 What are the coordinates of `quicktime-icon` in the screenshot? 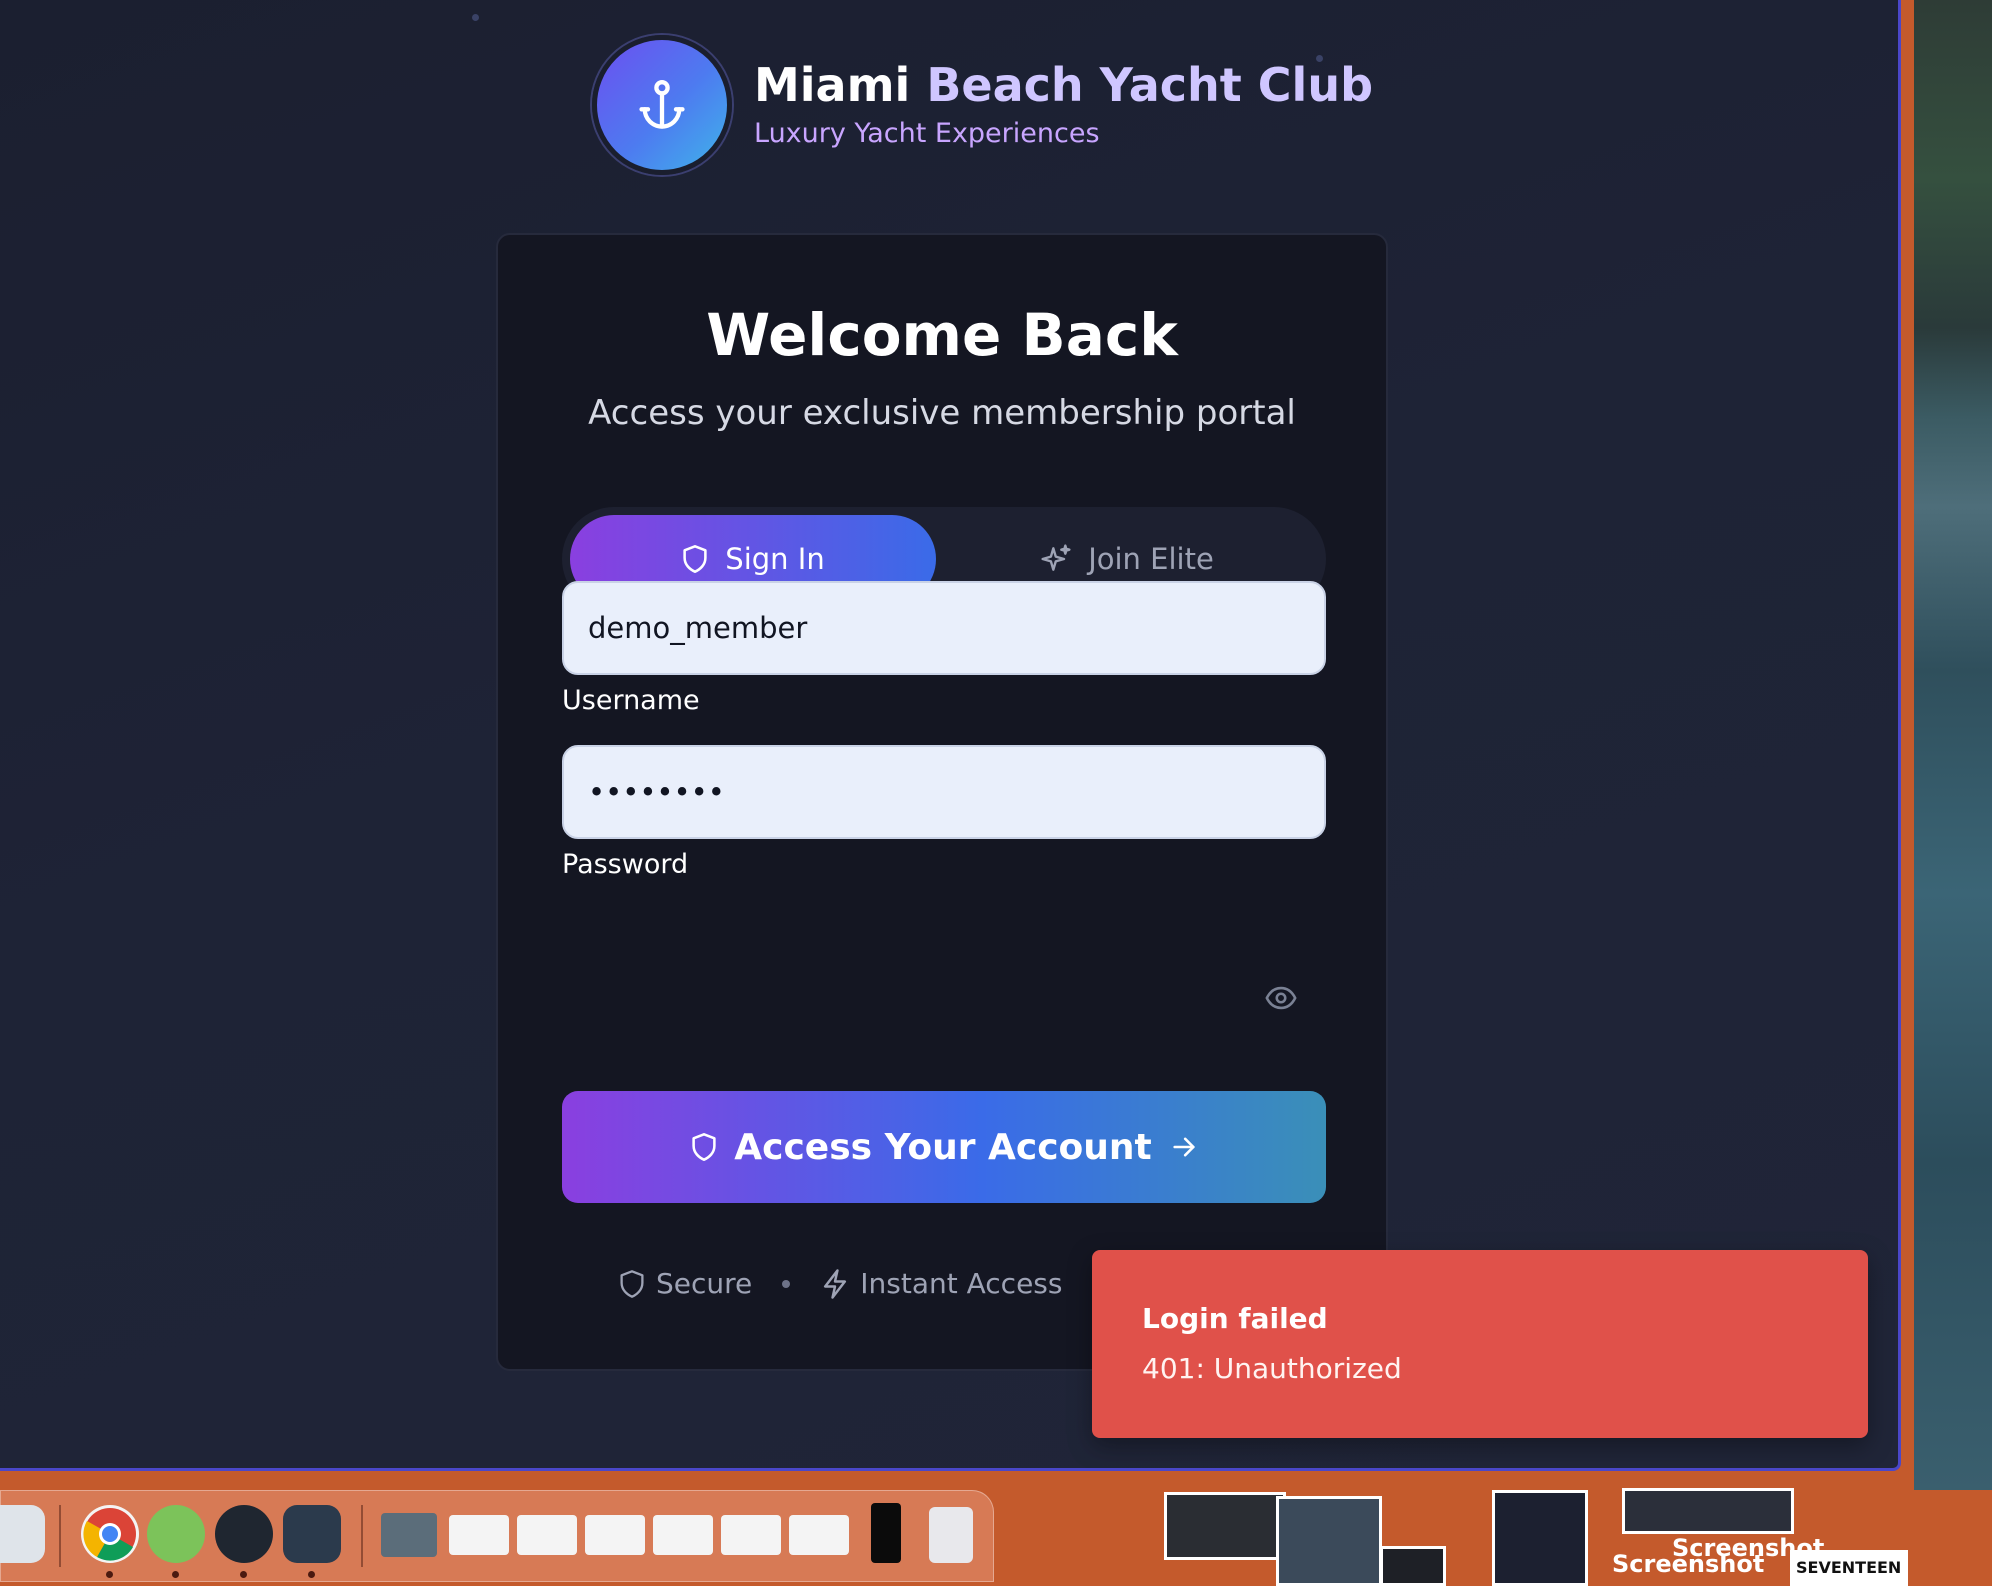 It's located at (312, 1534).